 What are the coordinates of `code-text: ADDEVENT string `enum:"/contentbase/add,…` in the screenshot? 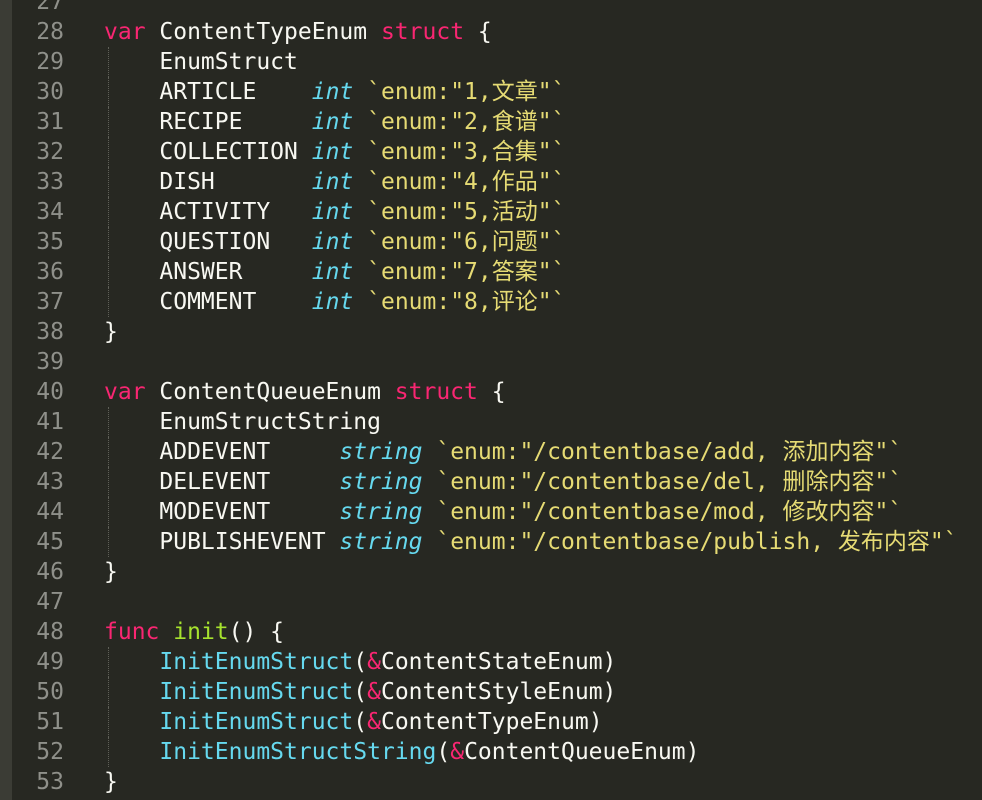 It's located at (503, 452).